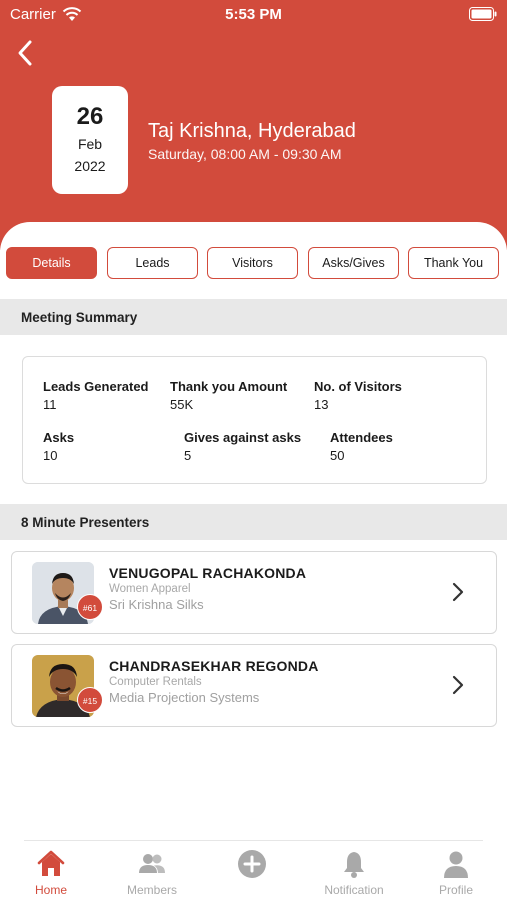  Describe the element at coordinates (51, 263) in the screenshot. I see `tab-details: Details` at that location.